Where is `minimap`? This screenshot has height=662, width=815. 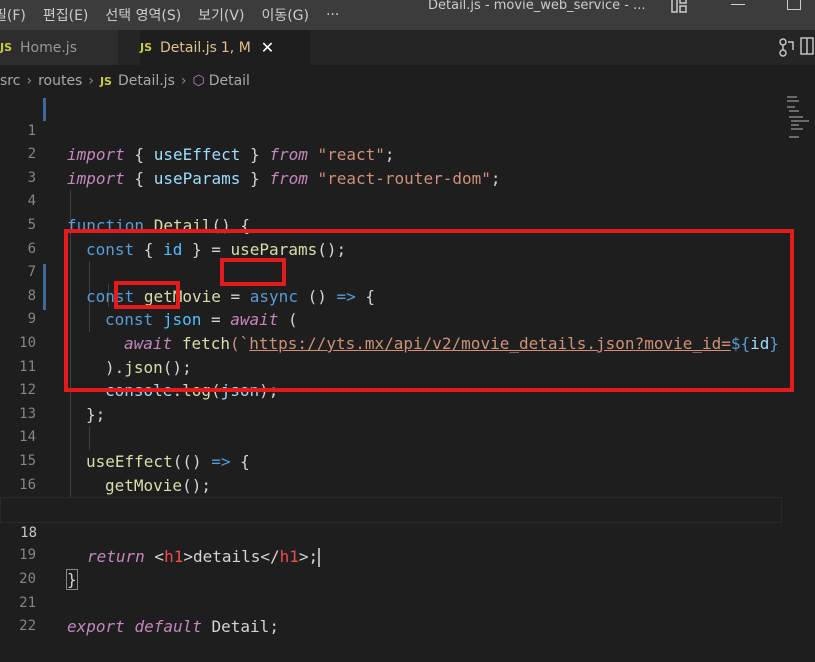
minimap is located at coordinates (798, 121).